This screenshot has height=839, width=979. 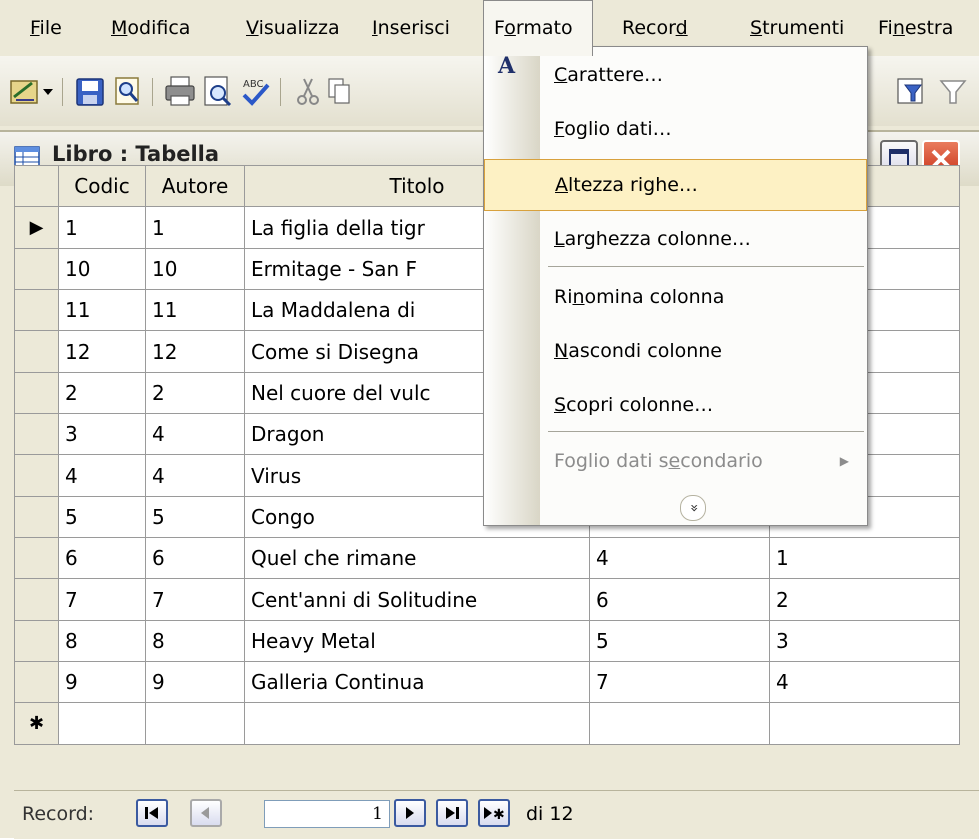 What do you see at coordinates (102, 393) in the screenshot?
I see `cell-codice: 2` at bounding box center [102, 393].